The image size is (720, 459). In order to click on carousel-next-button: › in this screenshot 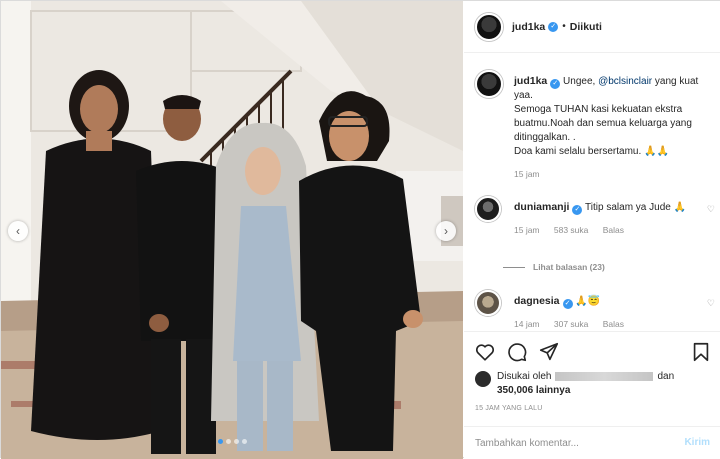, I will do `click(446, 231)`.